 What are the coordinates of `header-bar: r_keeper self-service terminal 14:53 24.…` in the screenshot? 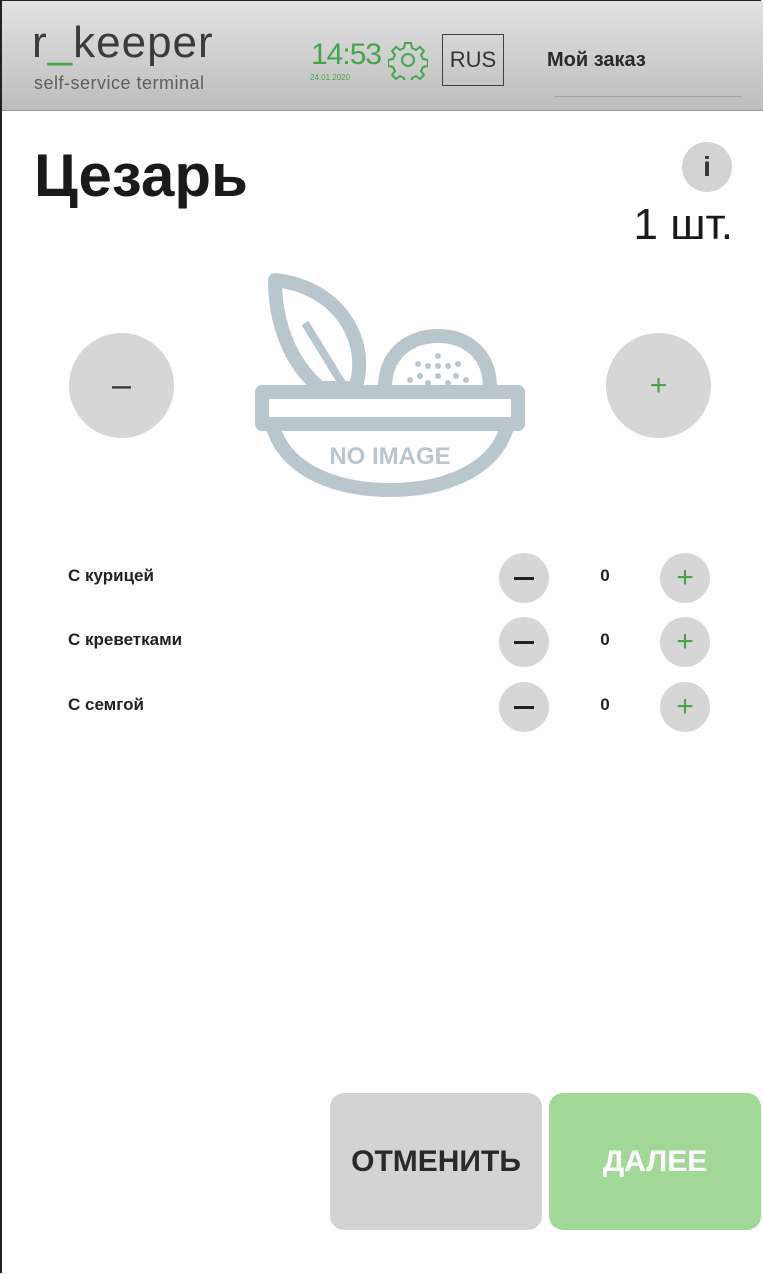 It's located at (382, 56).